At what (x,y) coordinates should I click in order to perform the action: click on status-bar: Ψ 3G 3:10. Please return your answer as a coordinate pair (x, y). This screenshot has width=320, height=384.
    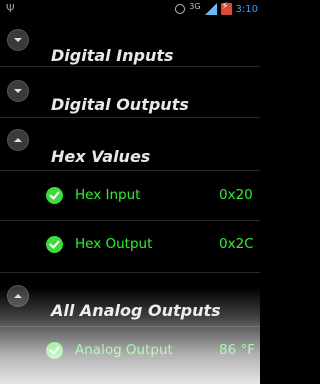
    Looking at the image, I should click on (130, 9).